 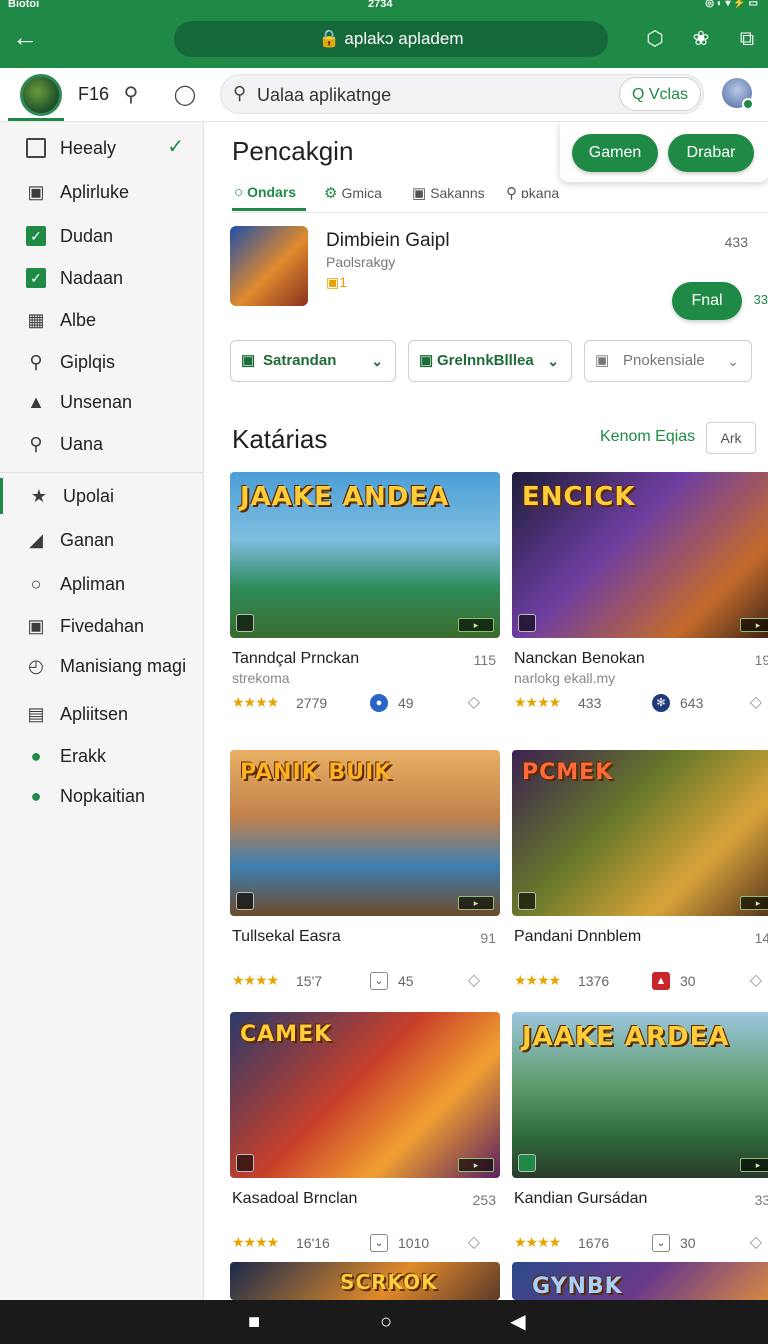 What do you see at coordinates (36, 402) in the screenshot?
I see `upload-icon: ▲` at bounding box center [36, 402].